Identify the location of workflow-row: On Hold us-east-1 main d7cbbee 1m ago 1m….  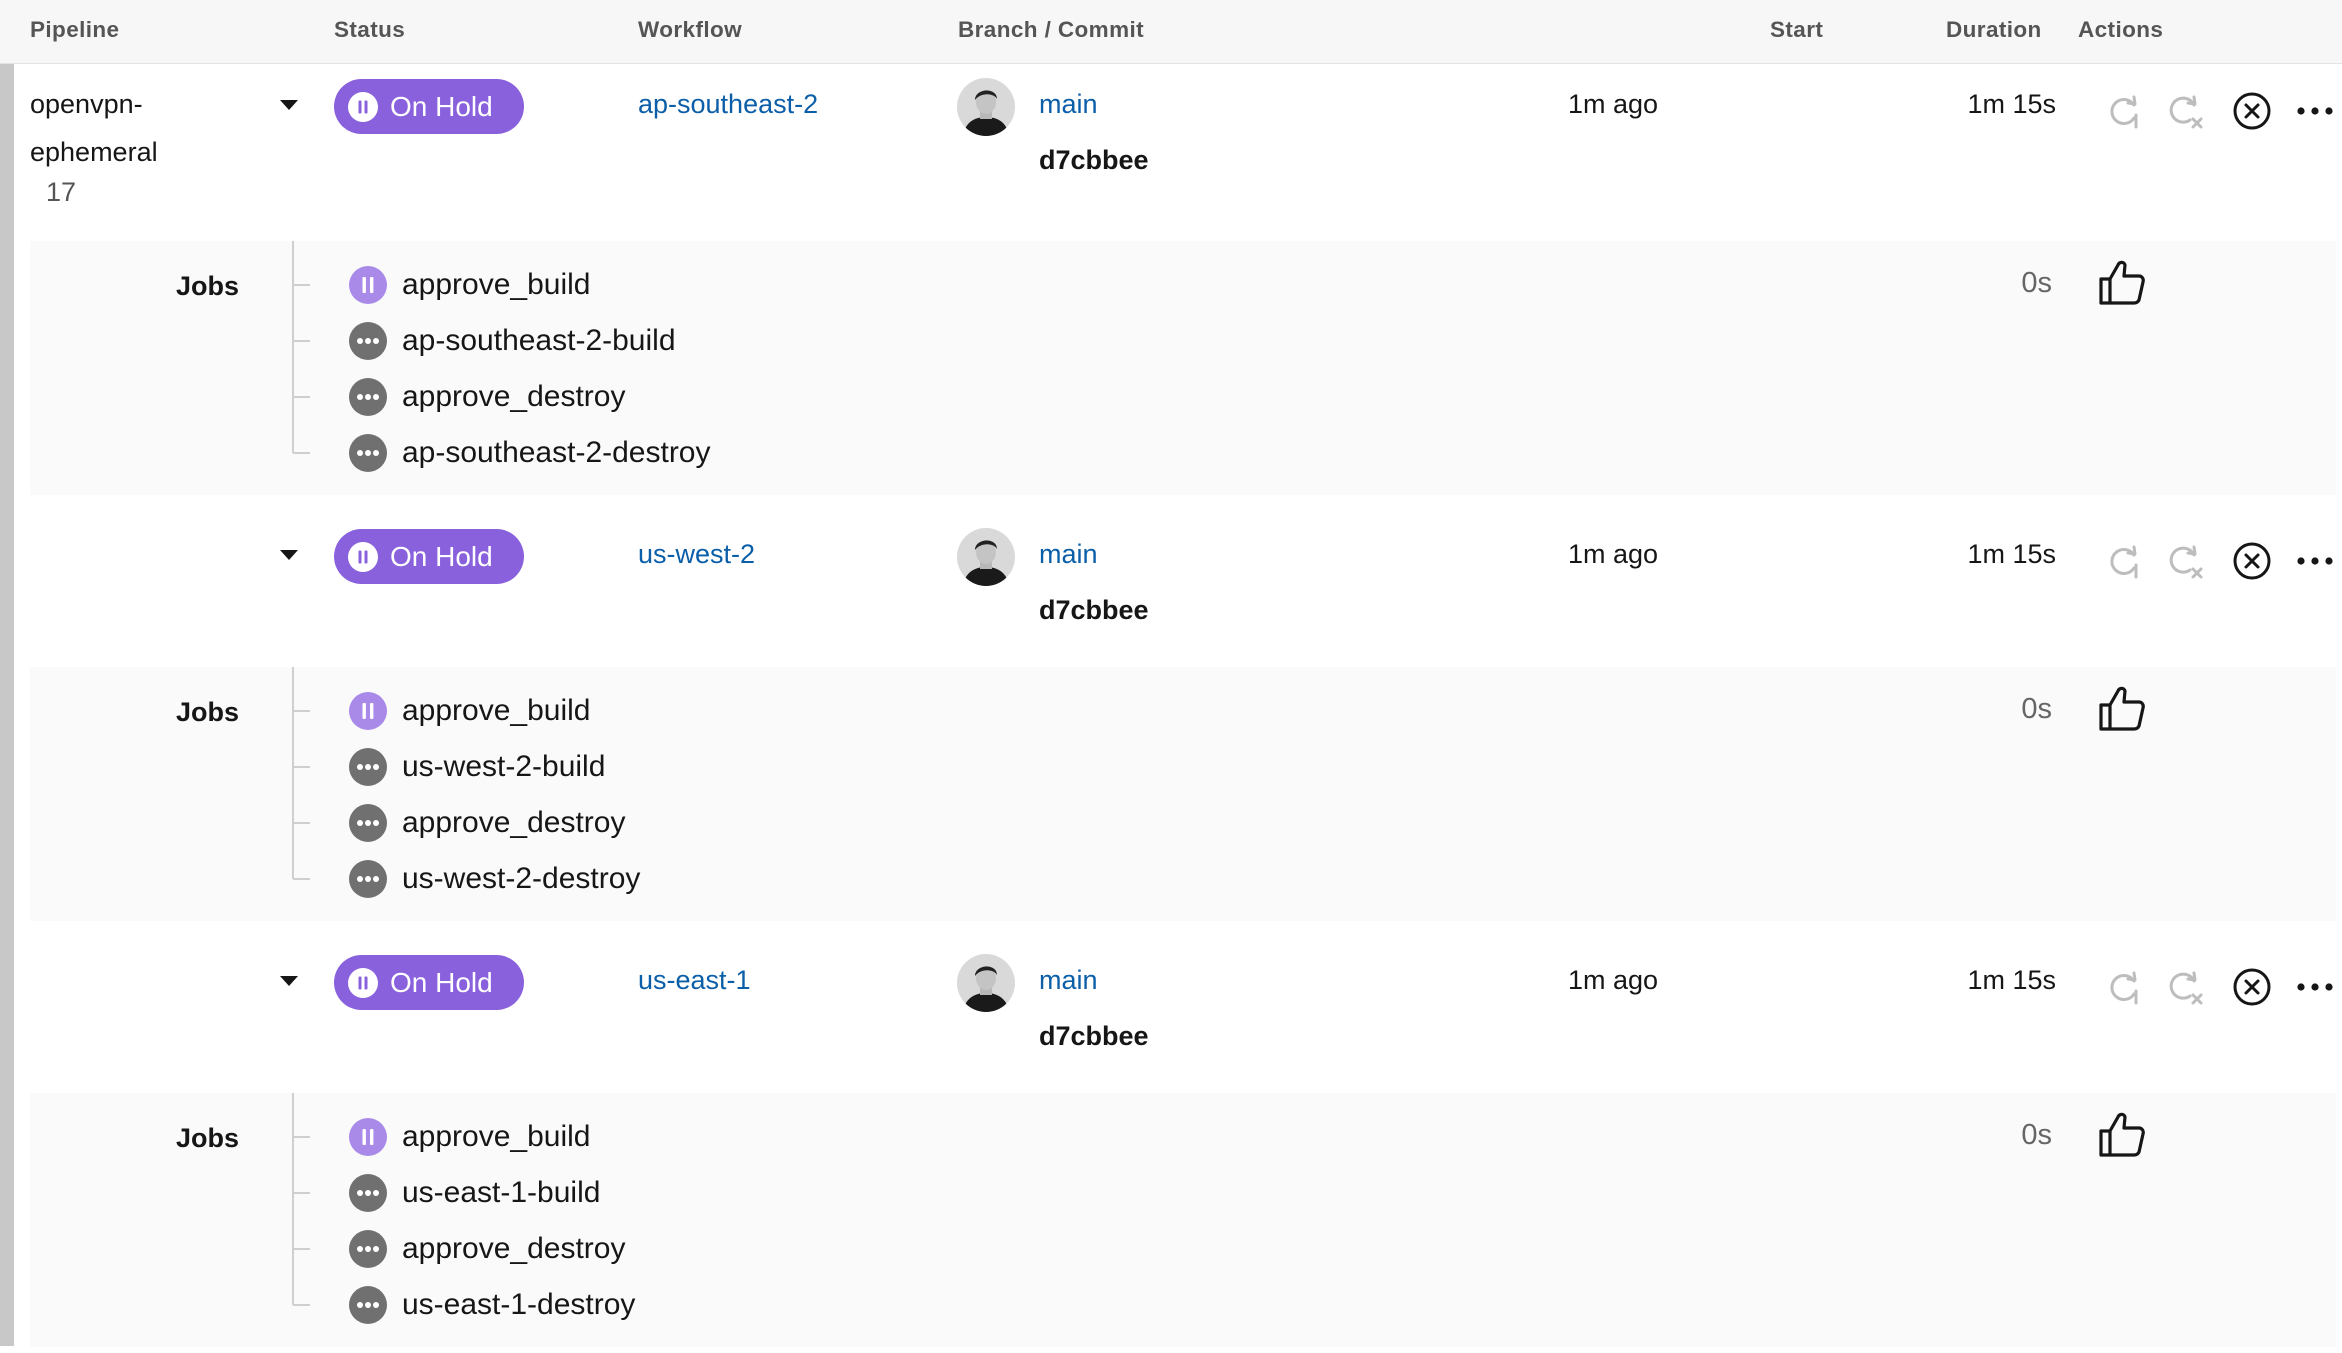
(1178, 1028).